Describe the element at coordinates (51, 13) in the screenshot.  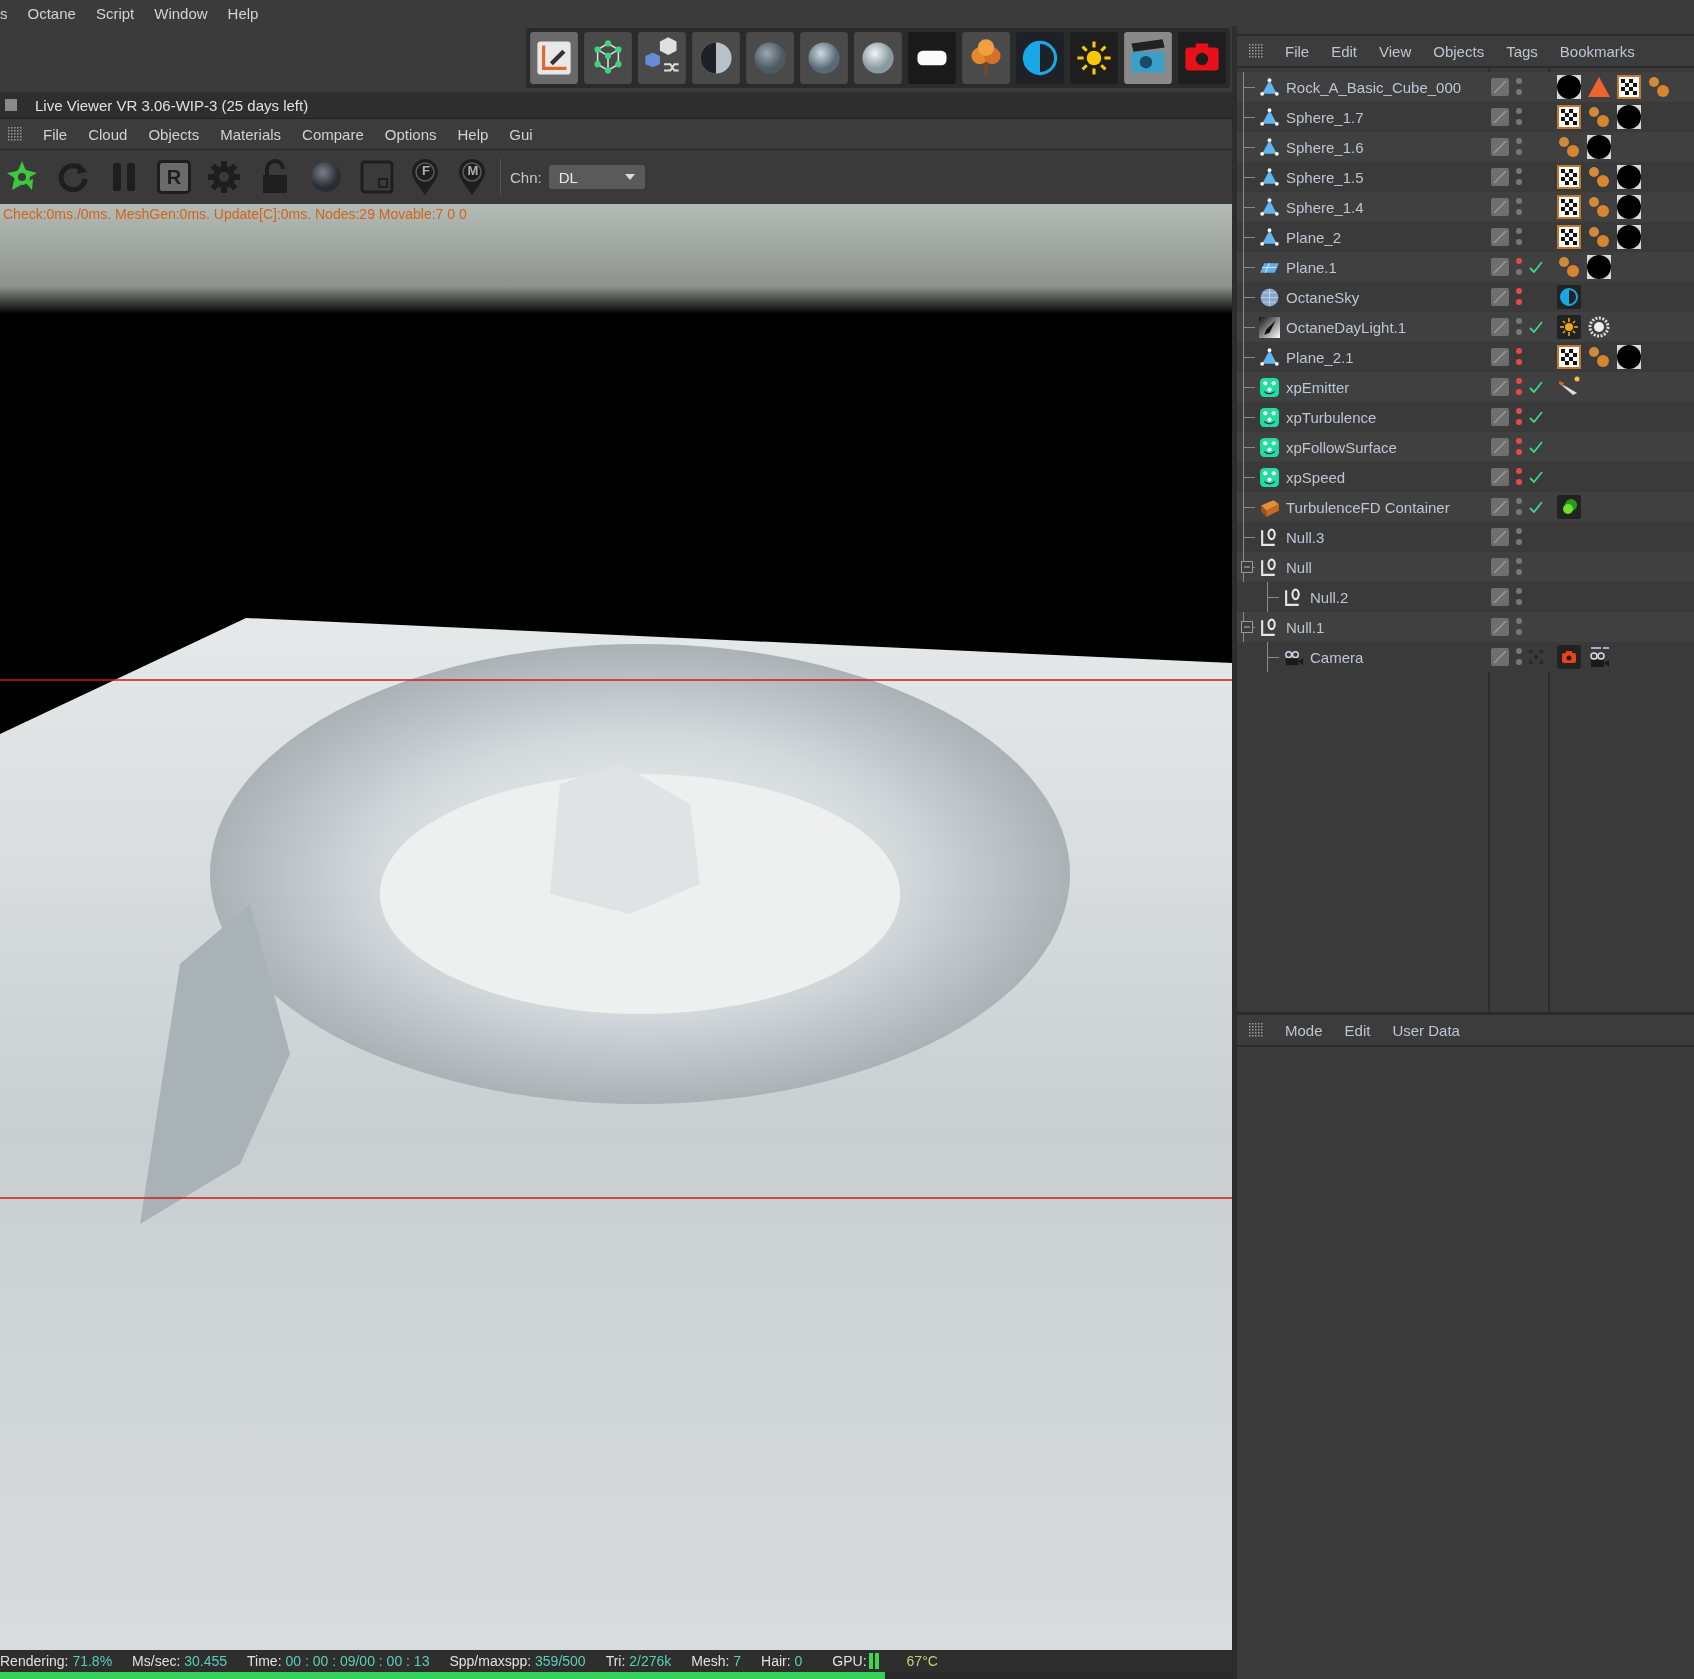
I see `menu-item: Octane` at that location.